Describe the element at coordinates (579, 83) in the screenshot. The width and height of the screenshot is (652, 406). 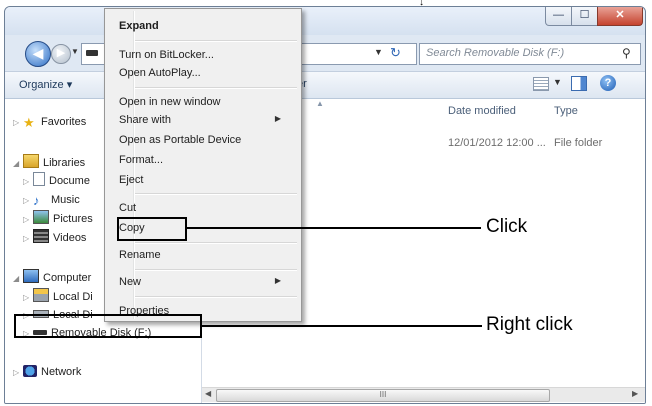
I see `preview-pane-icon` at that location.